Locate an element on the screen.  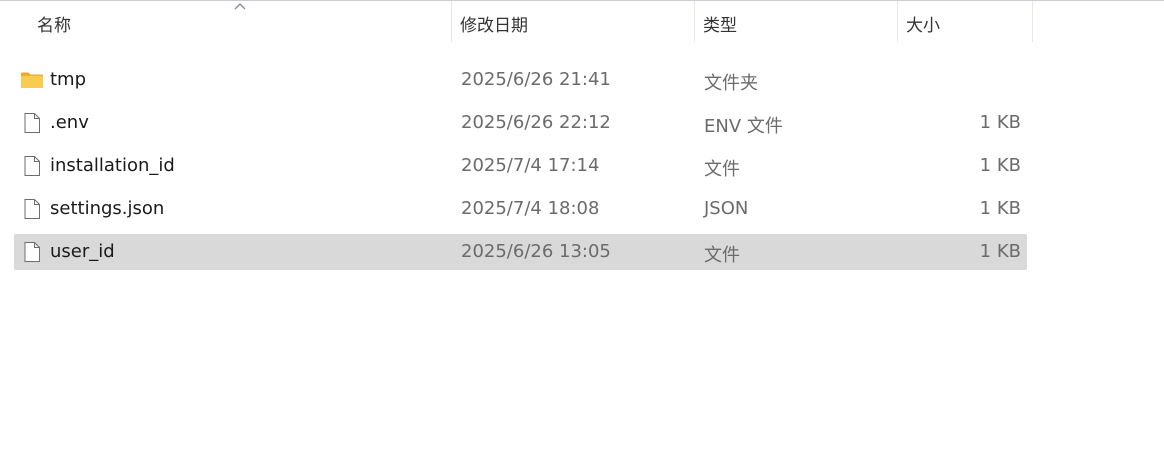
file-name: tmp is located at coordinates (68, 79).